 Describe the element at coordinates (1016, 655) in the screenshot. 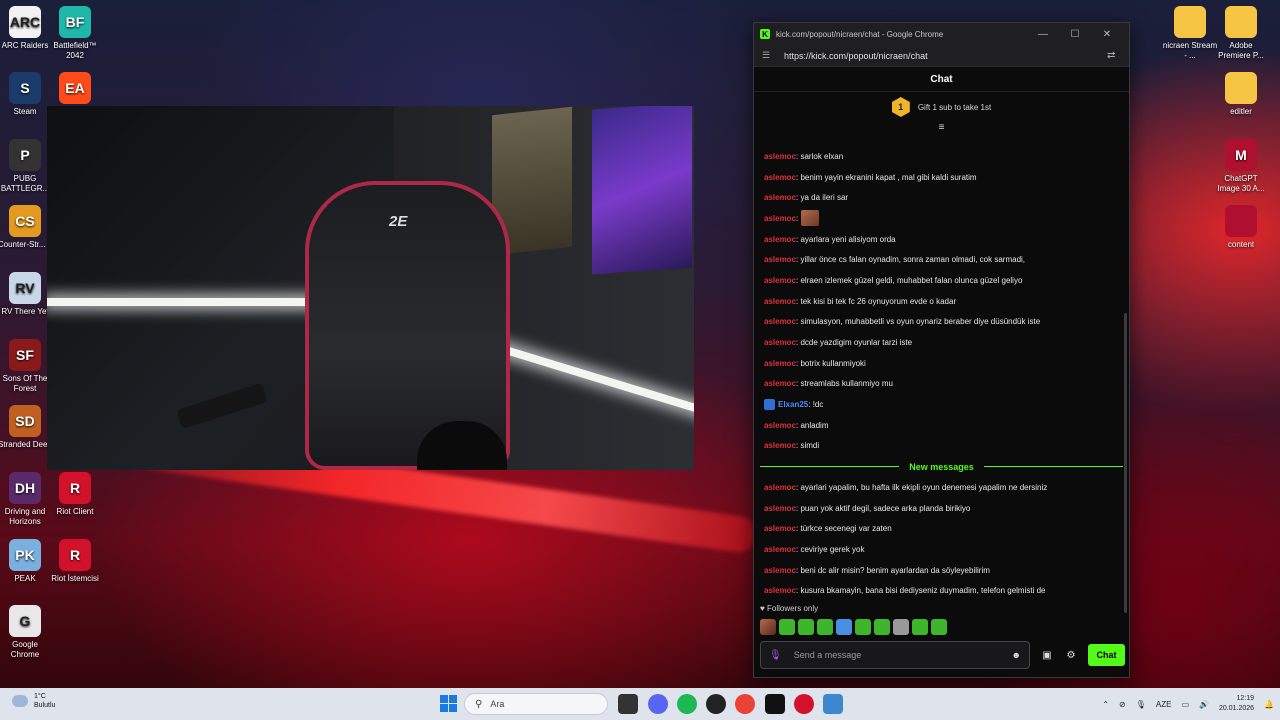

I see `emoji-picker-icon: ☻` at that location.